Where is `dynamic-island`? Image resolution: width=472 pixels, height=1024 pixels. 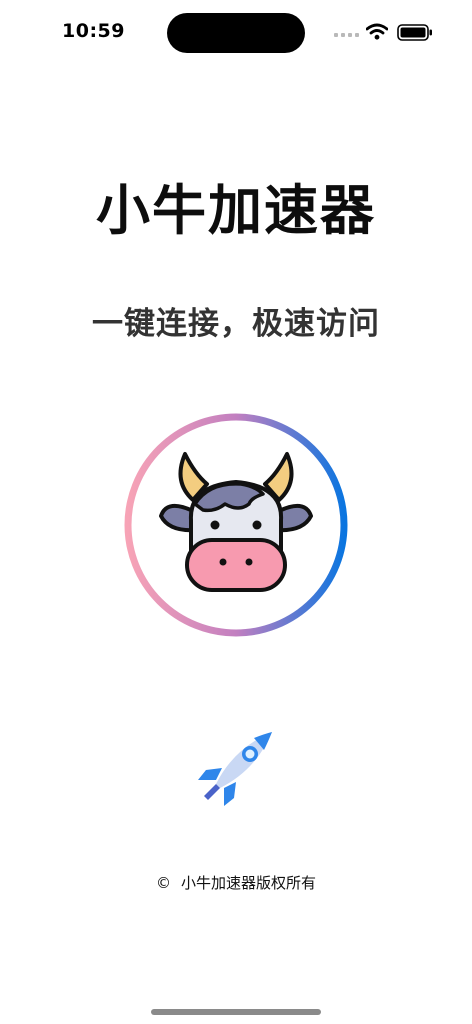
dynamic-island is located at coordinates (236, 33).